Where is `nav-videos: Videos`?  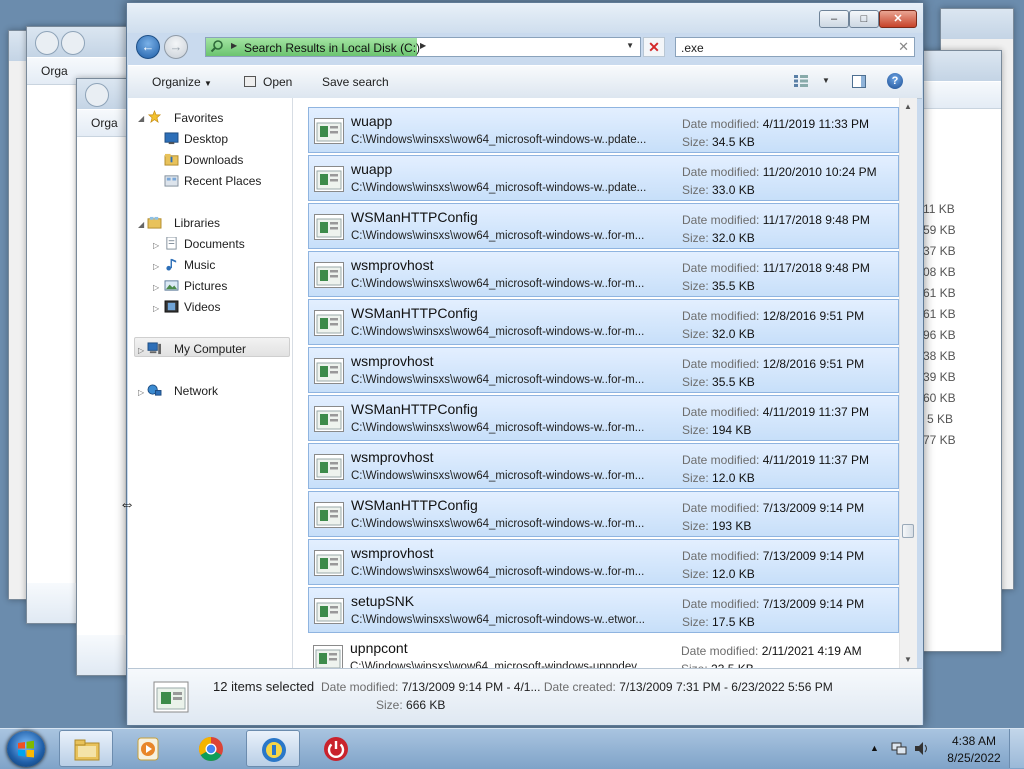 nav-videos: Videos is located at coordinates (202, 307).